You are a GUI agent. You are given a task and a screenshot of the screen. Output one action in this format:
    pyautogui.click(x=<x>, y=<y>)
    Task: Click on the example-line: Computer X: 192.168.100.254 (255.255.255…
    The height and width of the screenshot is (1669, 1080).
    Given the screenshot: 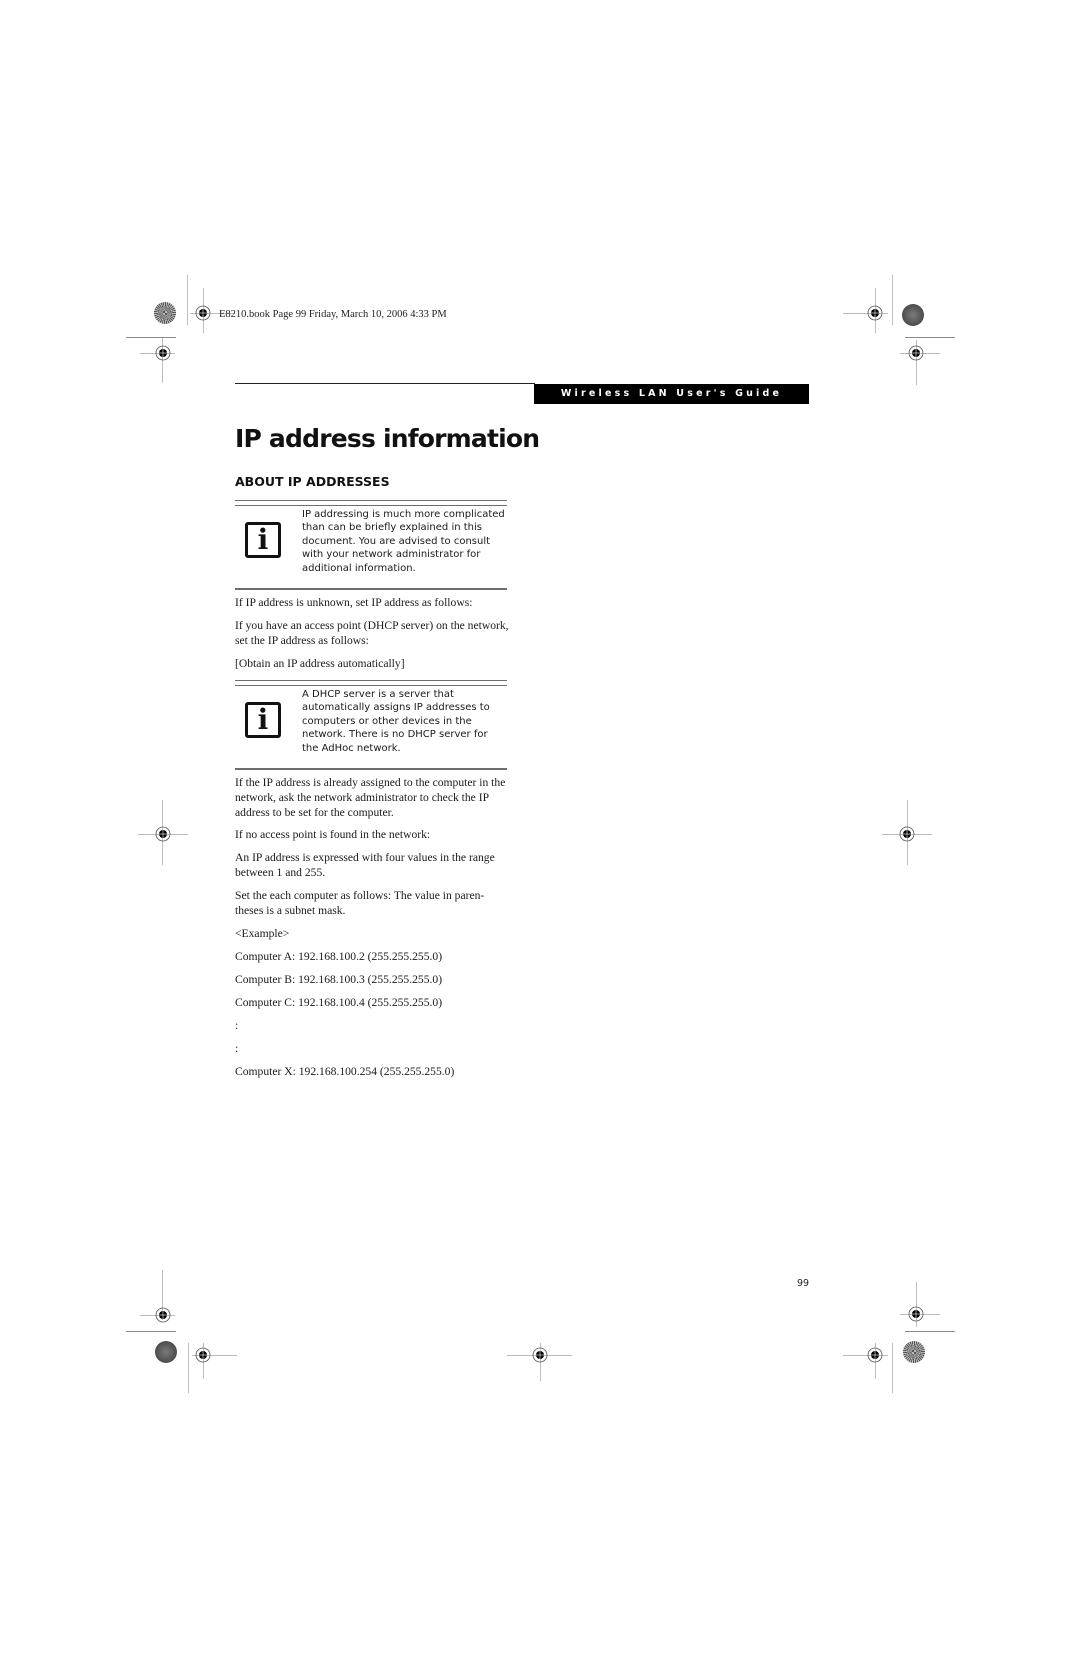 What is the action you would take?
    pyautogui.click(x=345, y=1071)
    